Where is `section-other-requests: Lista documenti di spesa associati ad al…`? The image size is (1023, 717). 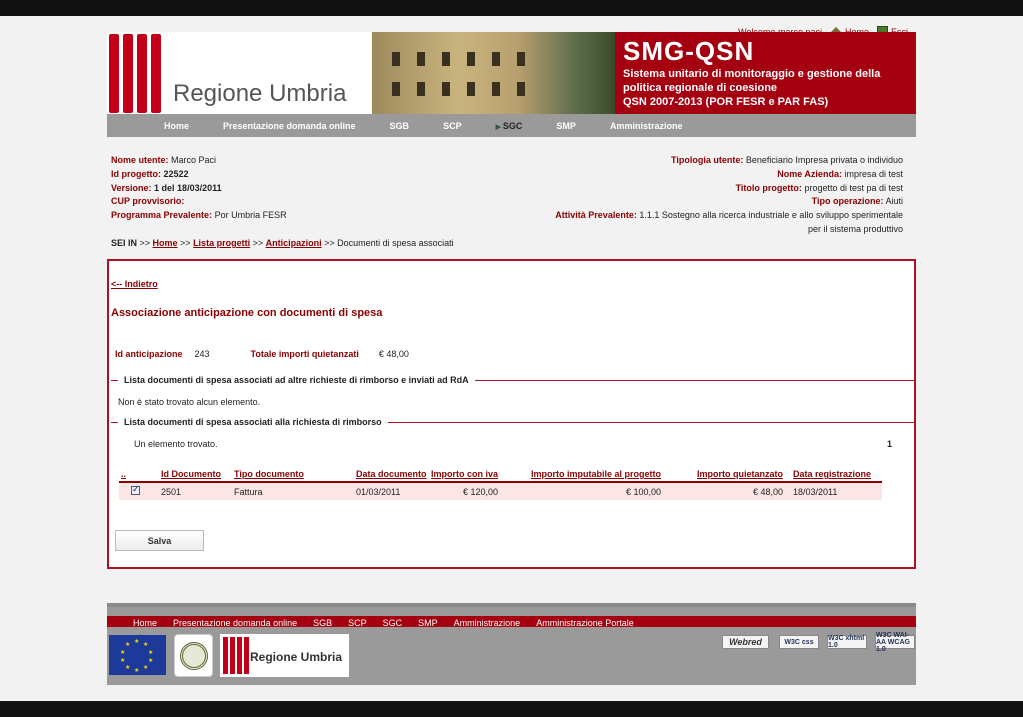 section-other-requests: Lista documenti di spesa associati ad al… is located at coordinates (512, 380).